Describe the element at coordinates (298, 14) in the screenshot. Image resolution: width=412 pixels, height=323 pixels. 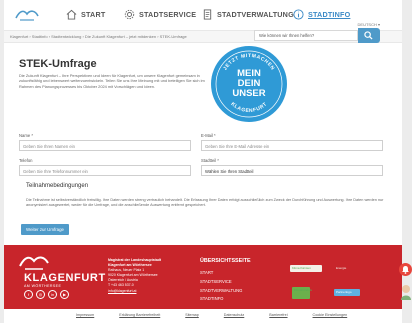
I see `info-icon` at that location.